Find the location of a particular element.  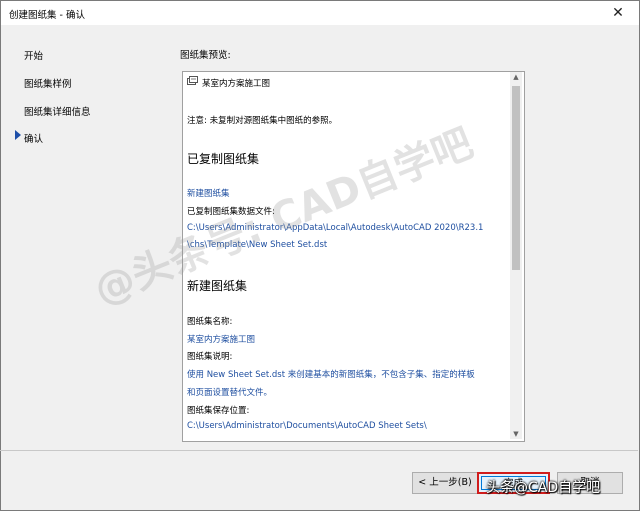

sheet-set-desc-label: 图纸集说明: is located at coordinates (210, 357).